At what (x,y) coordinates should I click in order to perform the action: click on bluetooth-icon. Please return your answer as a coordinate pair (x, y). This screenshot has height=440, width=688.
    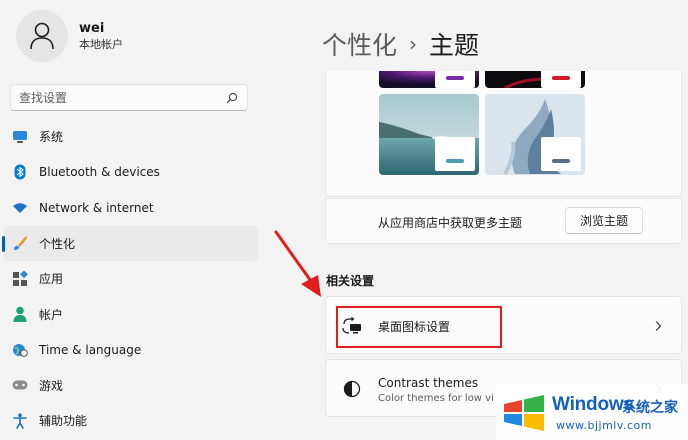
    Looking at the image, I should click on (20, 172).